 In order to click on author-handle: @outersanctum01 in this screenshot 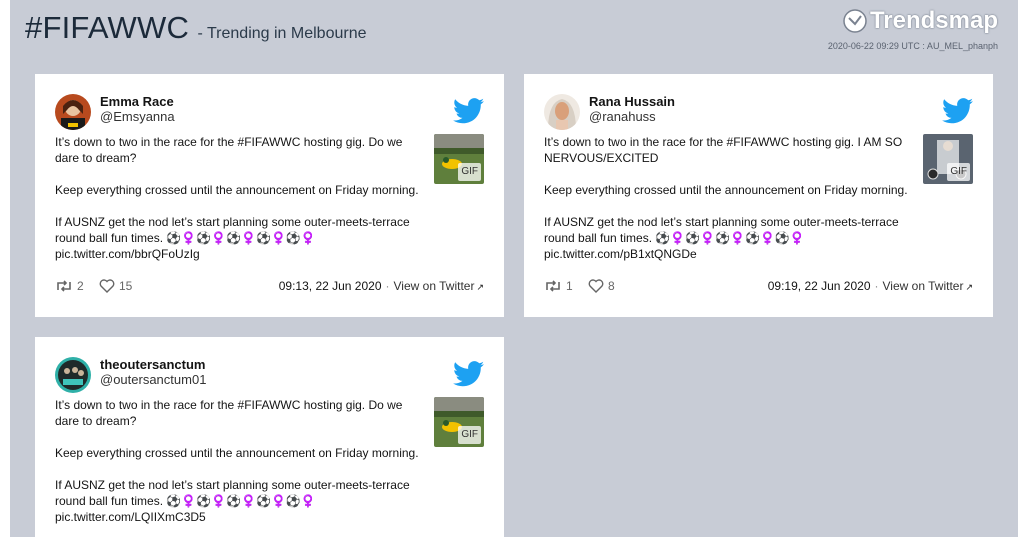, I will do `click(153, 379)`.